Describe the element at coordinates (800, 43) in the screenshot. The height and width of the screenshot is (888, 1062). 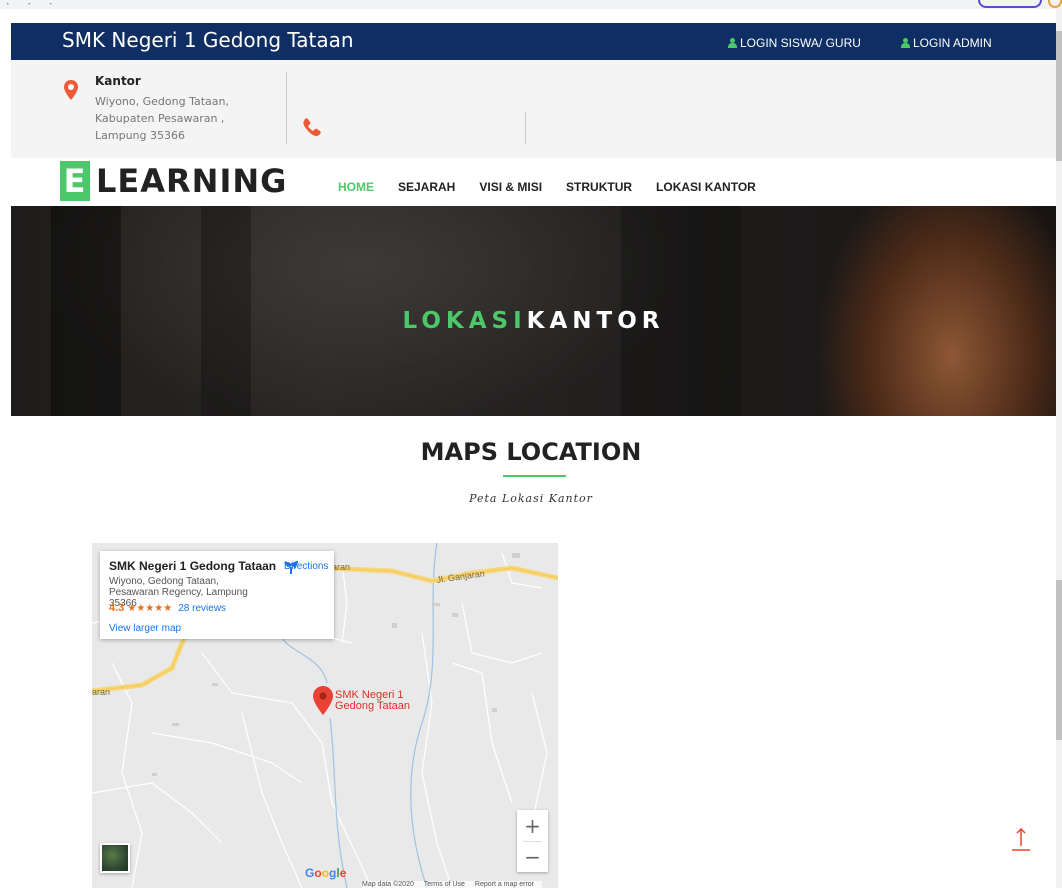
I see `login-siswa-guru-label: LOGIN SISWA/ GURU` at that location.